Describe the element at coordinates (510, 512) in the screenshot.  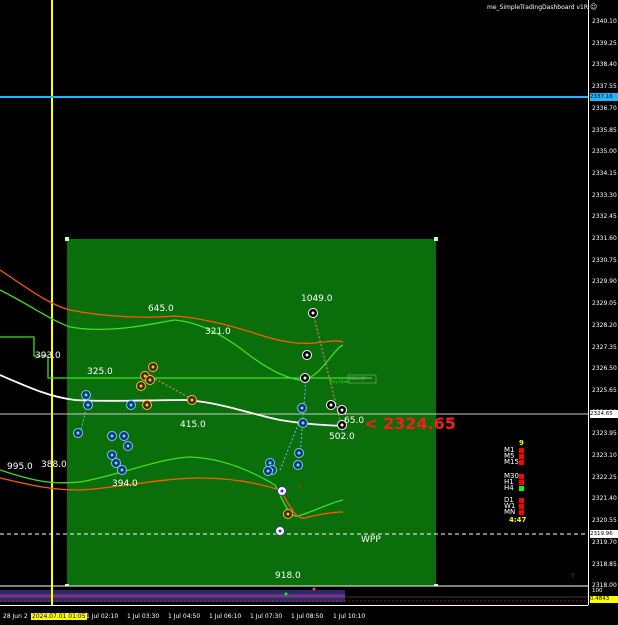
I see `timeframe-label: MN` at that location.